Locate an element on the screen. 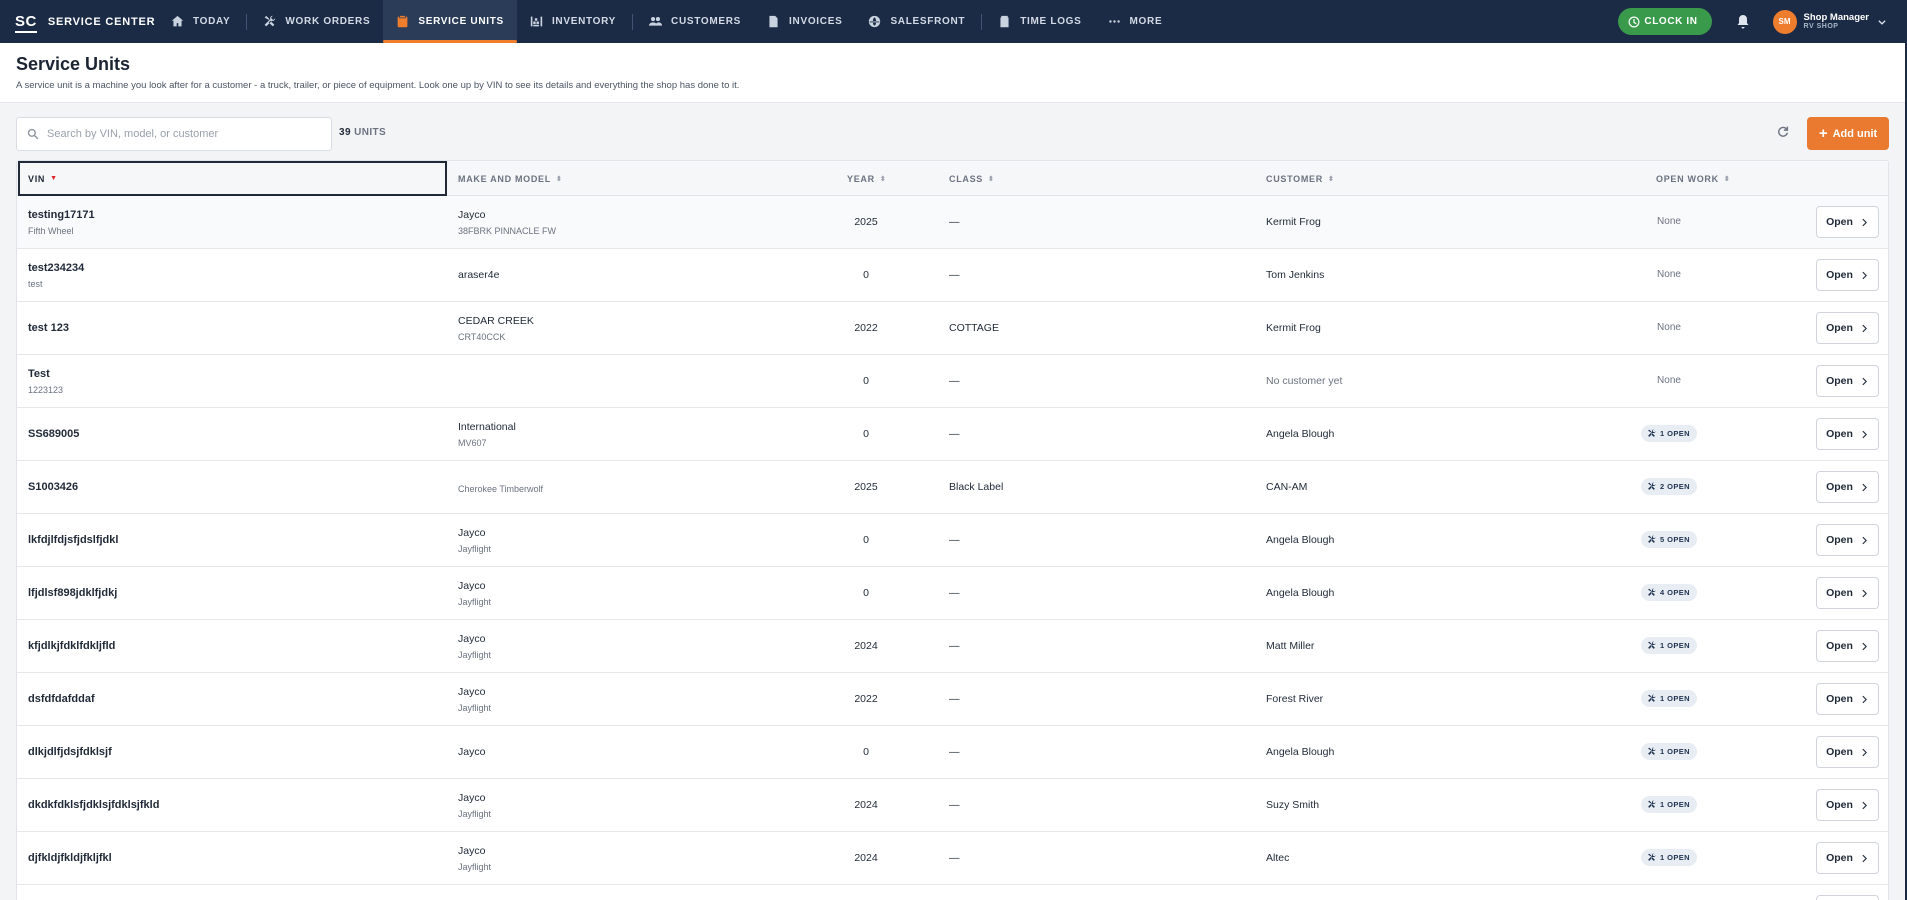 Image resolution: width=1907 pixels, height=900 pixels. nav-more: MORE is located at coordinates (1135, 21).